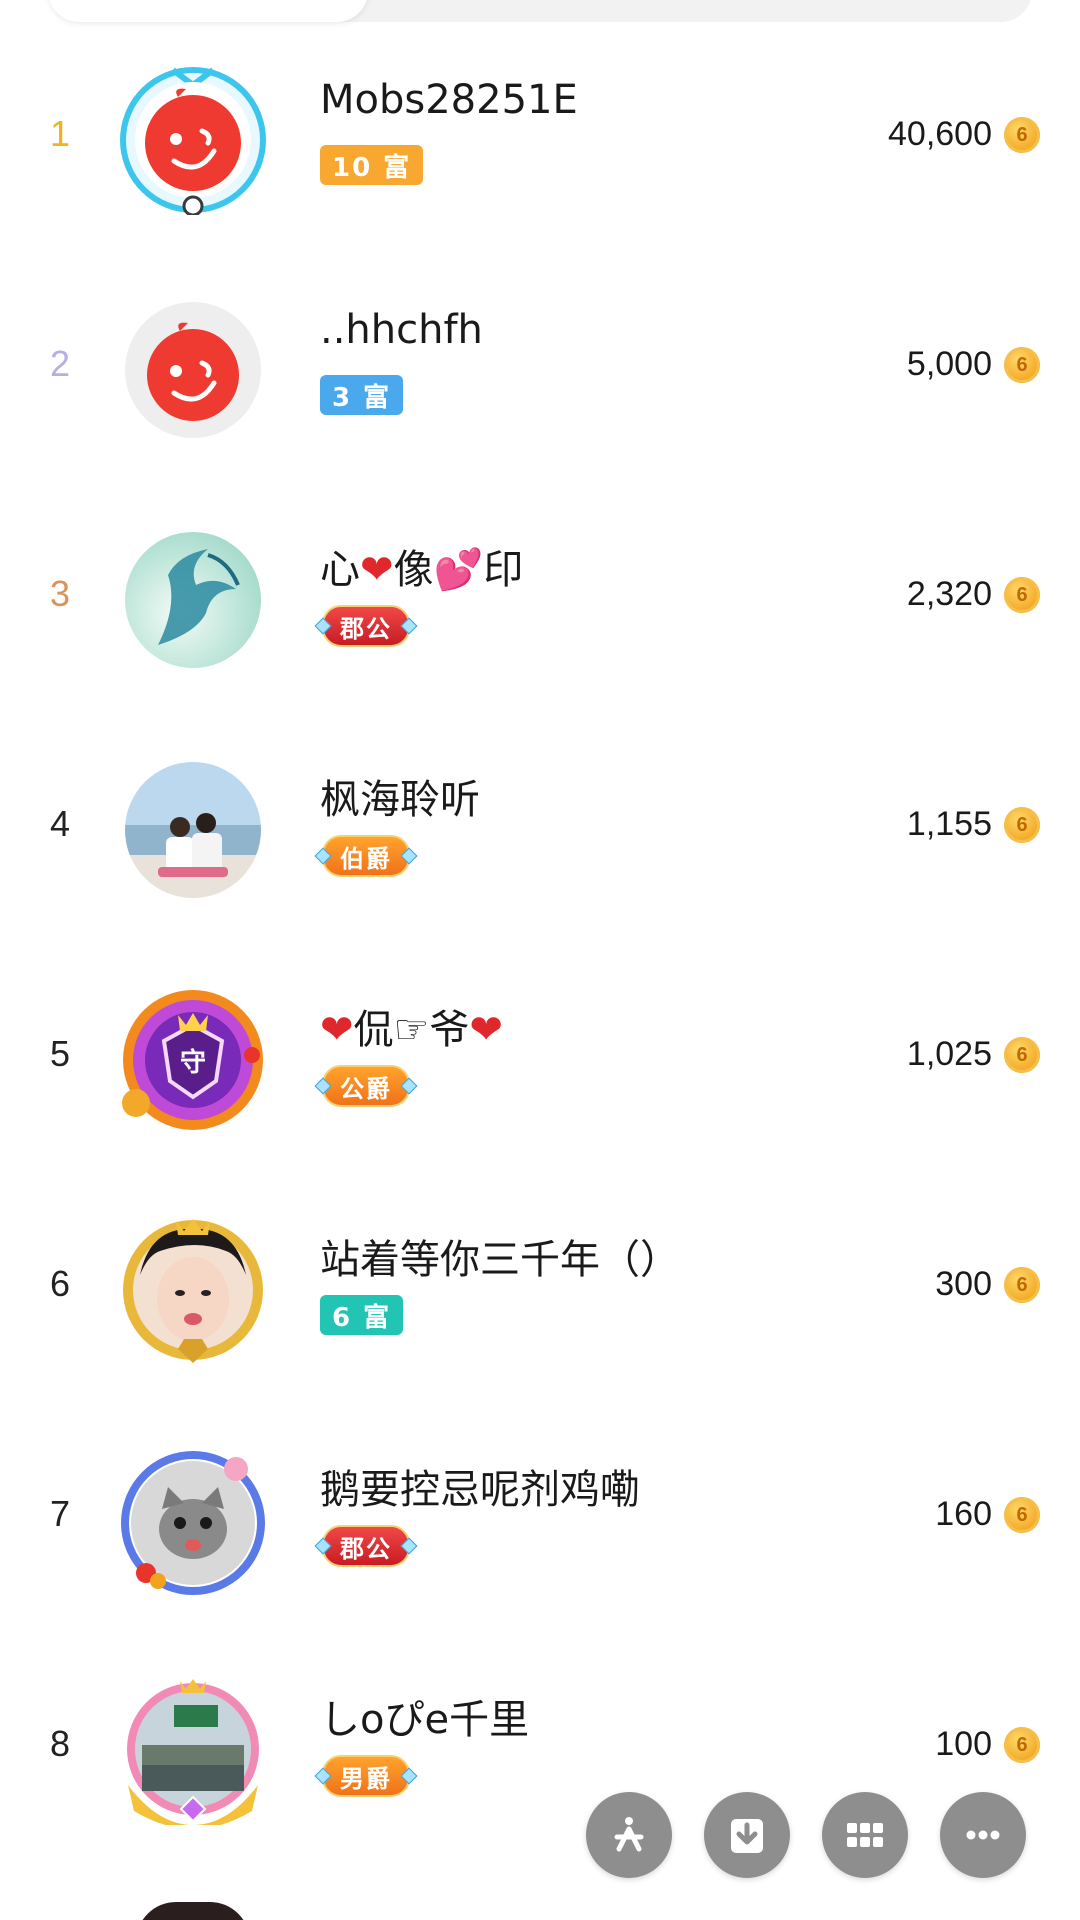  I want to click on contribution-amount: 1,025, so click(949, 1053).